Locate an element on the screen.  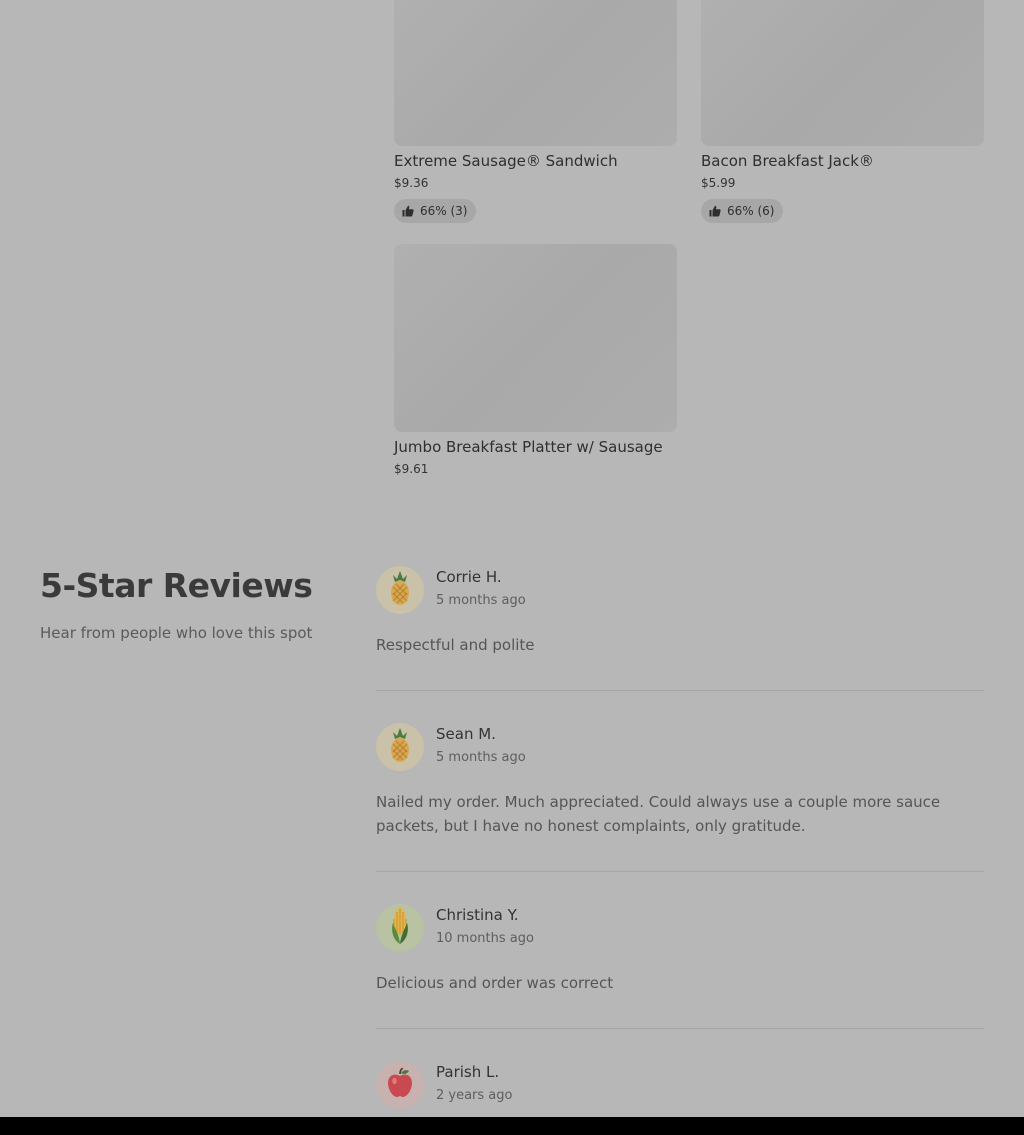
review-date: 2 years ago is located at coordinates (474, 1095).